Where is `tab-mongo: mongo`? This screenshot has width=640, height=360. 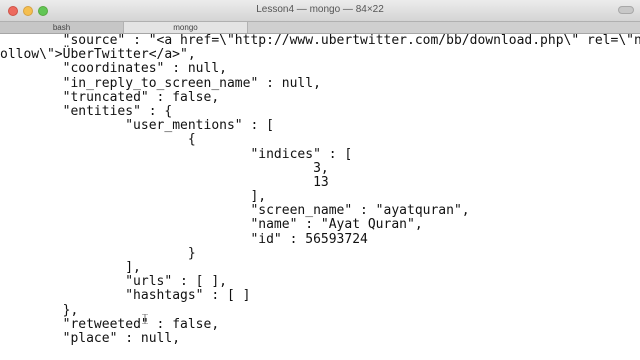 tab-mongo: mongo is located at coordinates (186, 27).